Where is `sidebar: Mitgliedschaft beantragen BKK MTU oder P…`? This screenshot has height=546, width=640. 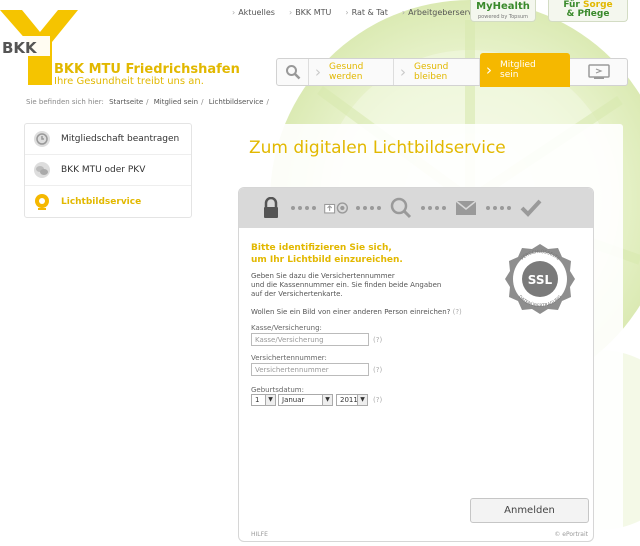 sidebar: Mitgliedschaft beantragen BKK MTU oder P… is located at coordinates (108, 170).